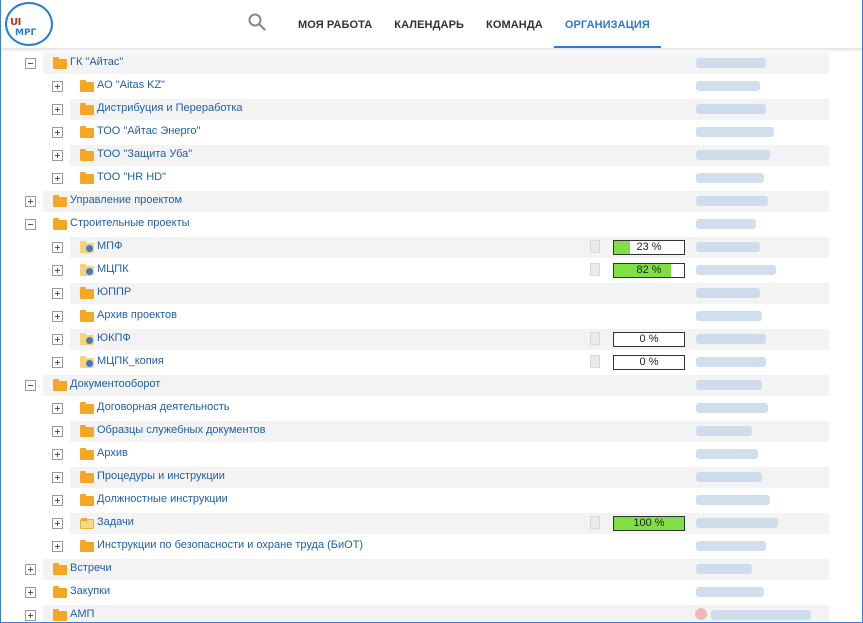 Image resolution: width=863 pixels, height=623 pixels. I want to click on tree-item-label: Архив, so click(112, 453).